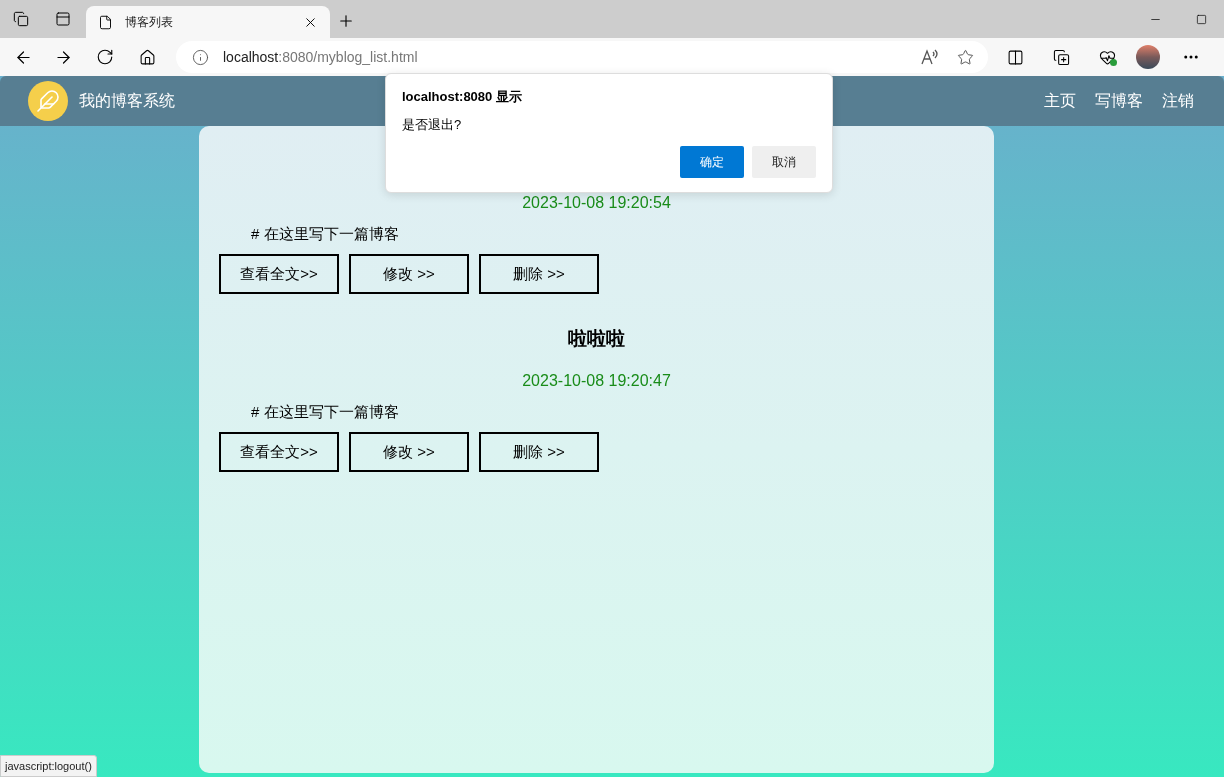 The height and width of the screenshot is (777, 1224). What do you see at coordinates (1119, 101) in the screenshot?
I see `nav-link: 写博客` at bounding box center [1119, 101].